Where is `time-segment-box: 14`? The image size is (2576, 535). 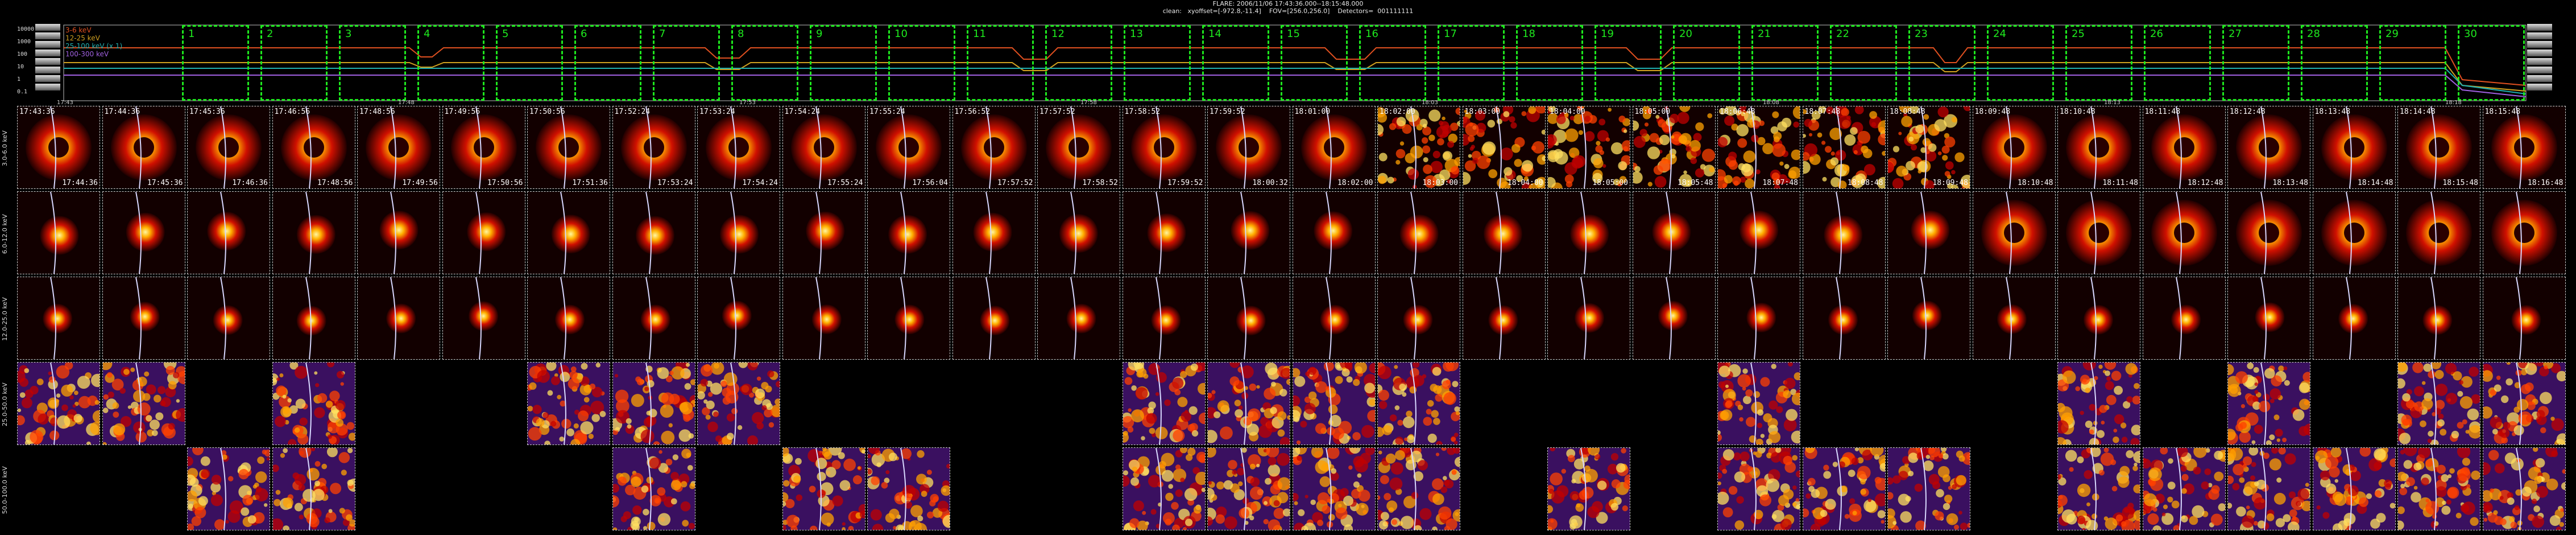
time-segment-box: 14 is located at coordinates (1235, 63).